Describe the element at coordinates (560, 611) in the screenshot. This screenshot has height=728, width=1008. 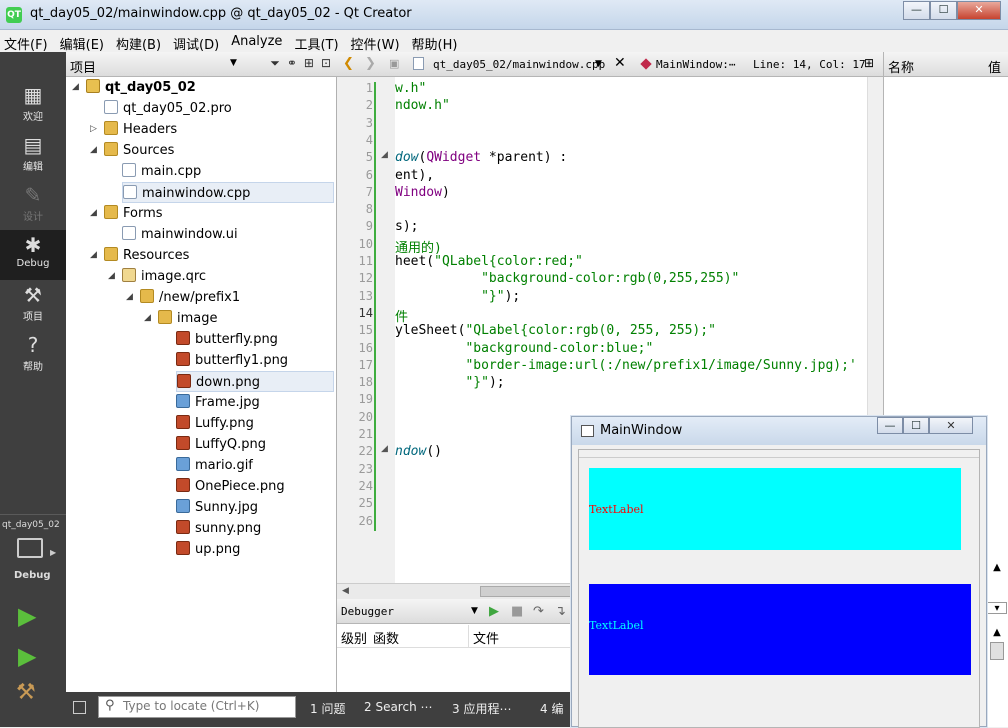
I see `step-into-icon: ↴` at that location.